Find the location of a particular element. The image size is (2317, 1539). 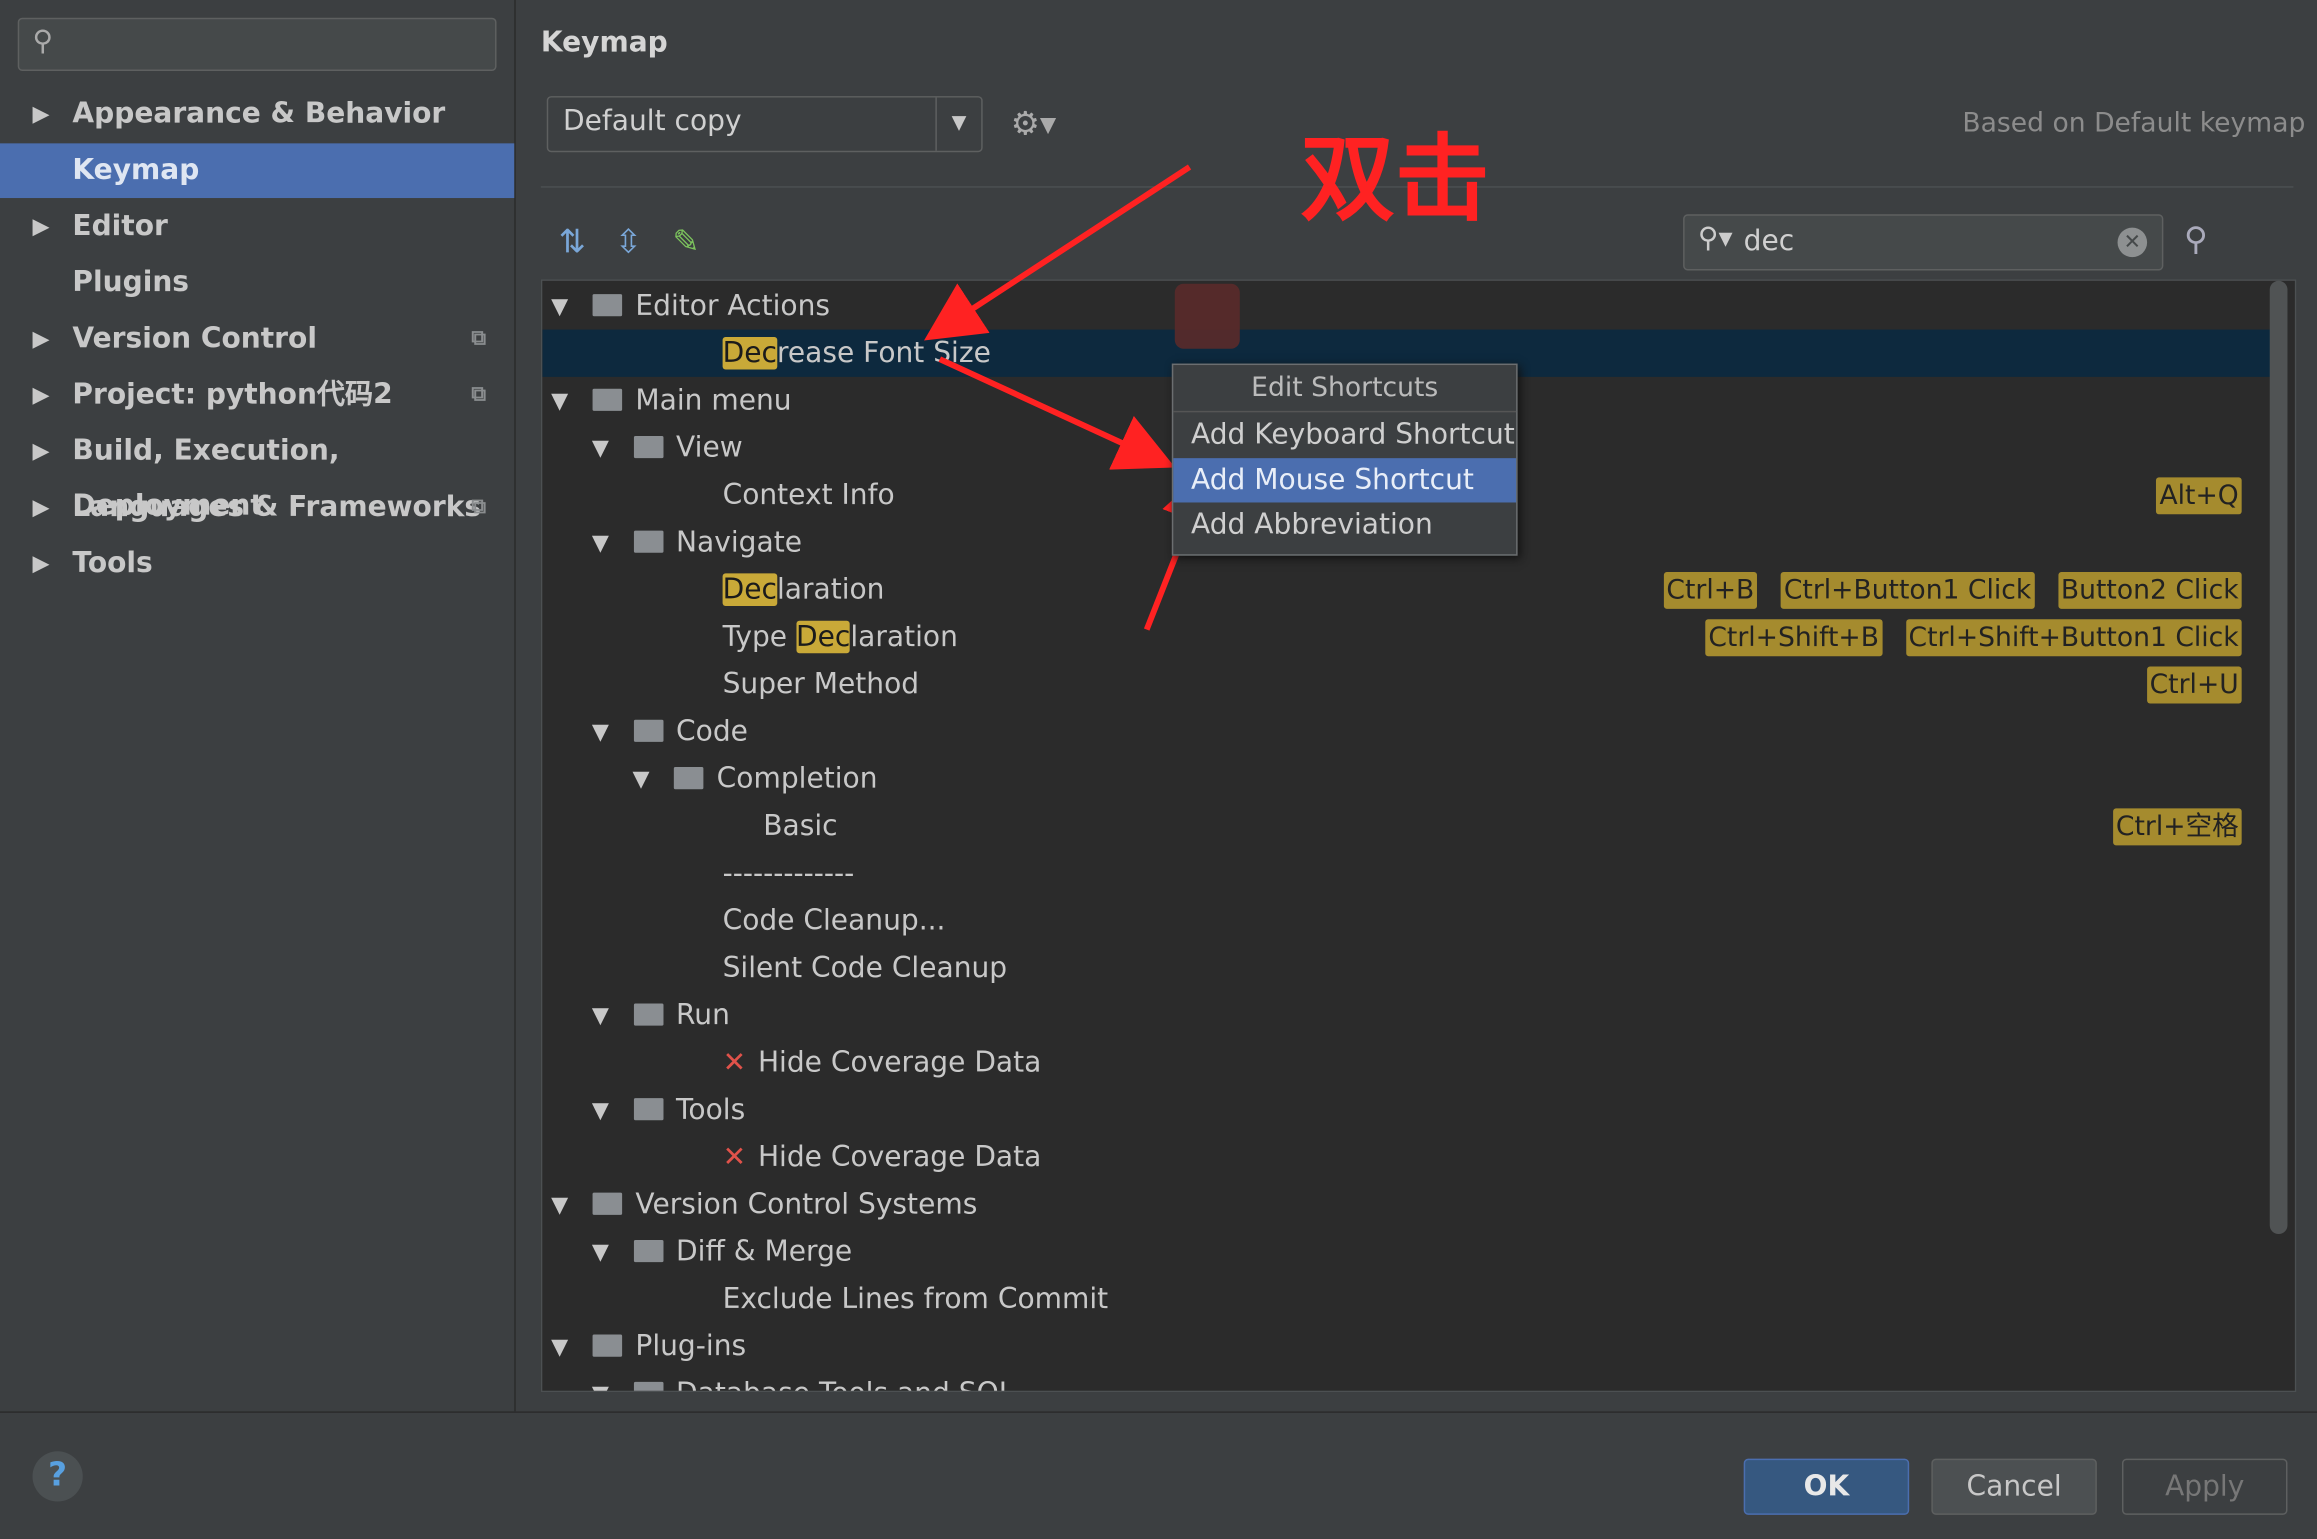

help-button: ? is located at coordinates (57, 1476).